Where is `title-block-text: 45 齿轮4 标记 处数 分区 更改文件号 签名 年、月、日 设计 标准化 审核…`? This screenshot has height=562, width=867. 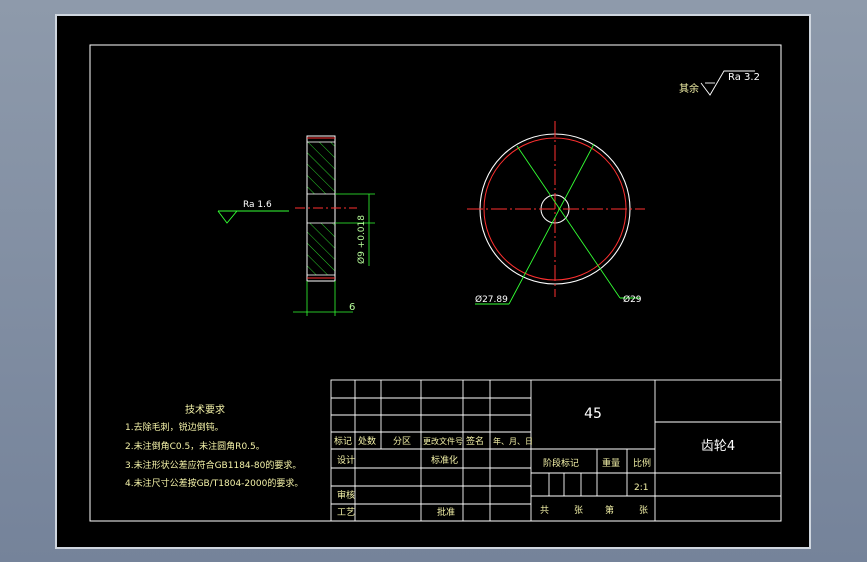
title-block-text: 45 齿轮4 标记 处数 分区 更改文件号 签名 年、月、日 设计 标准化 审核… is located at coordinates (534, 462).